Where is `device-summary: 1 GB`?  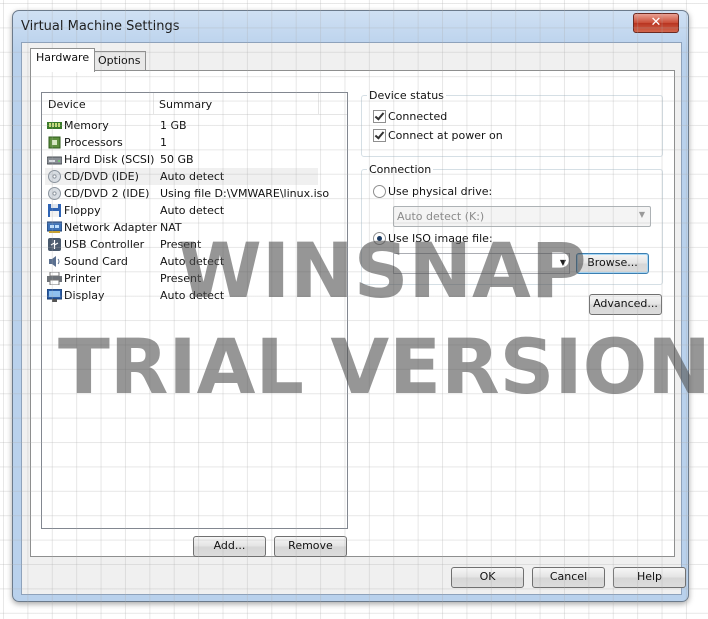
device-summary: 1 GB is located at coordinates (173, 125).